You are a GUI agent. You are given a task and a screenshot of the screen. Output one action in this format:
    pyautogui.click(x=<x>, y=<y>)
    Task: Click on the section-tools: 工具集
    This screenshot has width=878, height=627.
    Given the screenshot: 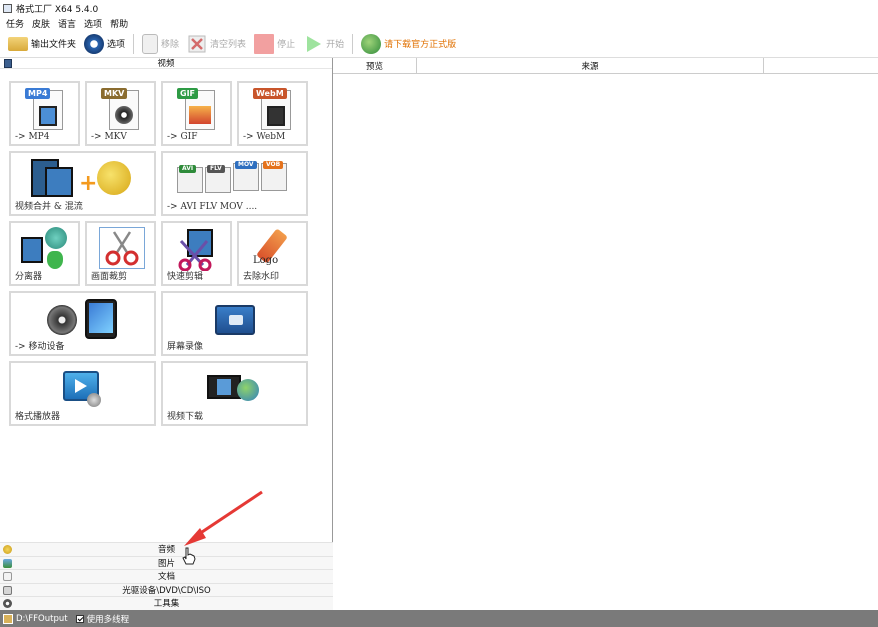 What is the action you would take?
    pyautogui.click(x=166, y=603)
    